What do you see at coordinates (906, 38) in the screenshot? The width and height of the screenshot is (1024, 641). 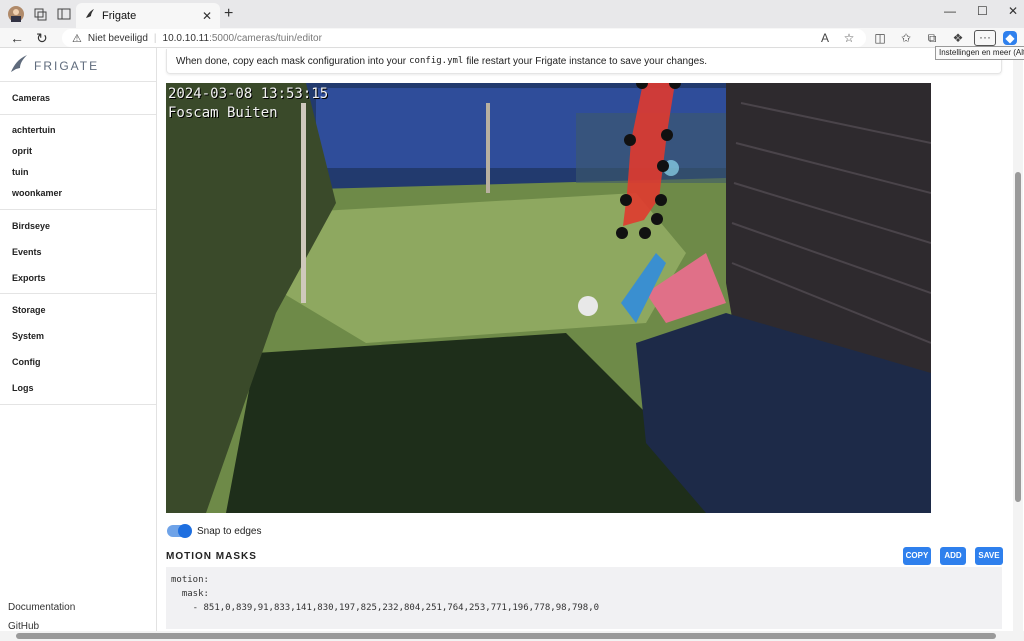 I see `favorites-icon: ✩` at bounding box center [906, 38].